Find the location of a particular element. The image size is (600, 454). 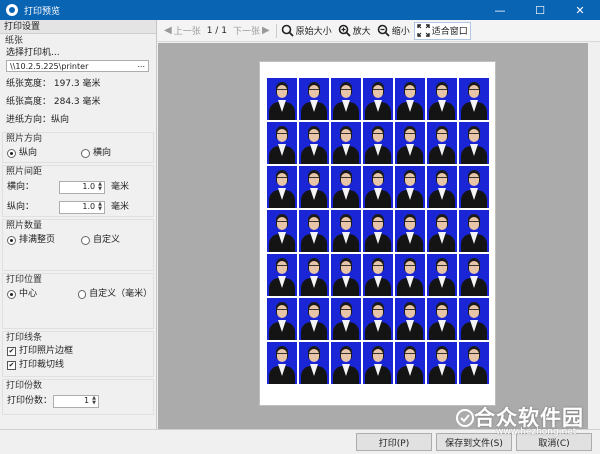

page-indicator: 1 / 1 is located at coordinates (216, 30).